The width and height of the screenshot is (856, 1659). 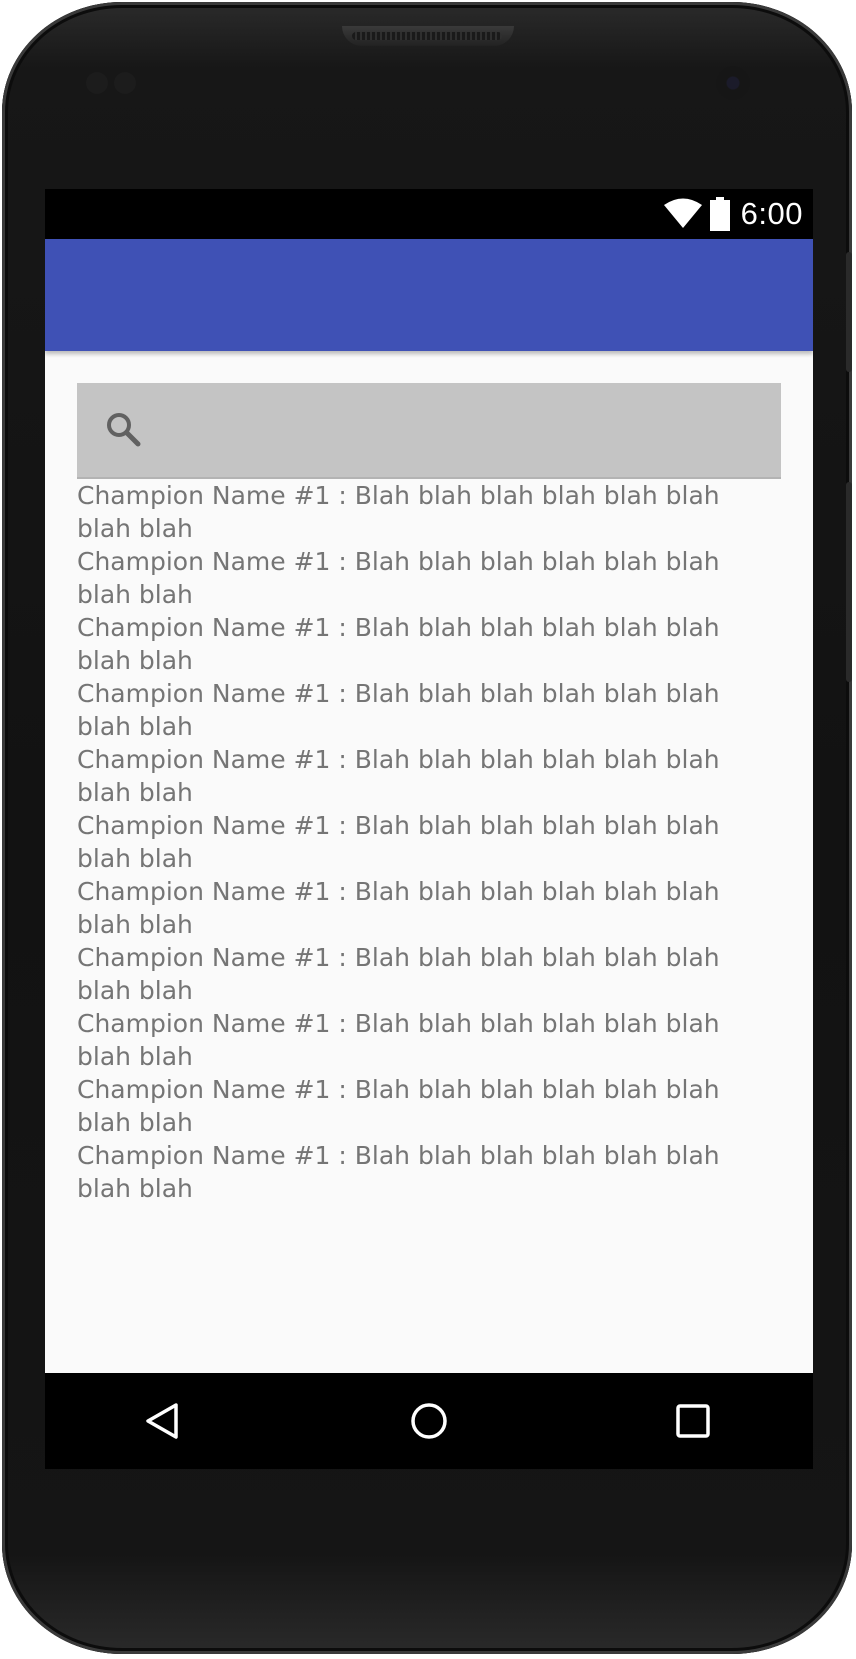 What do you see at coordinates (427, 36) in the screenshot?
I see `speaker-grille` at bounding box center [427, 36].